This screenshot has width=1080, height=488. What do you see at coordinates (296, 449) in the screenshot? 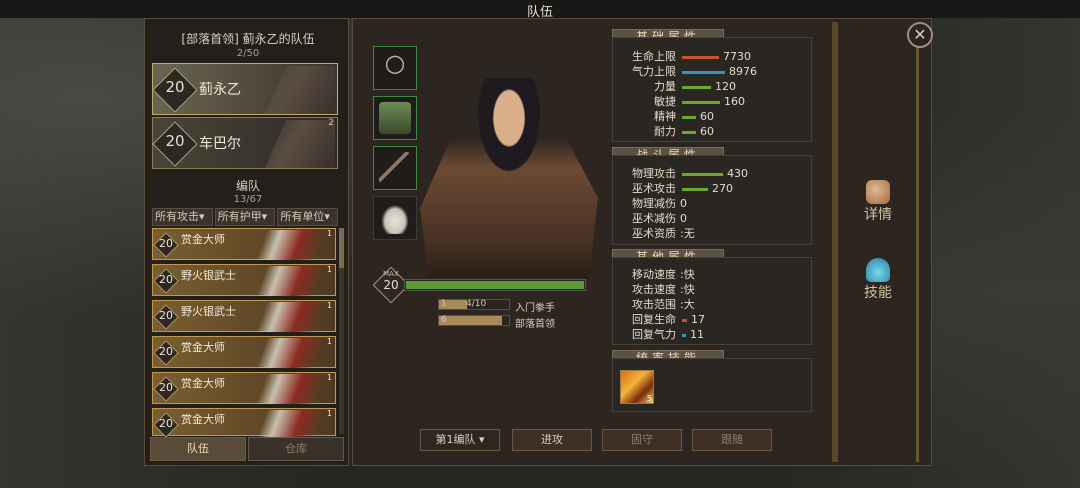
I see `tab-storage: 仓库` at bounding box center [296, 449].